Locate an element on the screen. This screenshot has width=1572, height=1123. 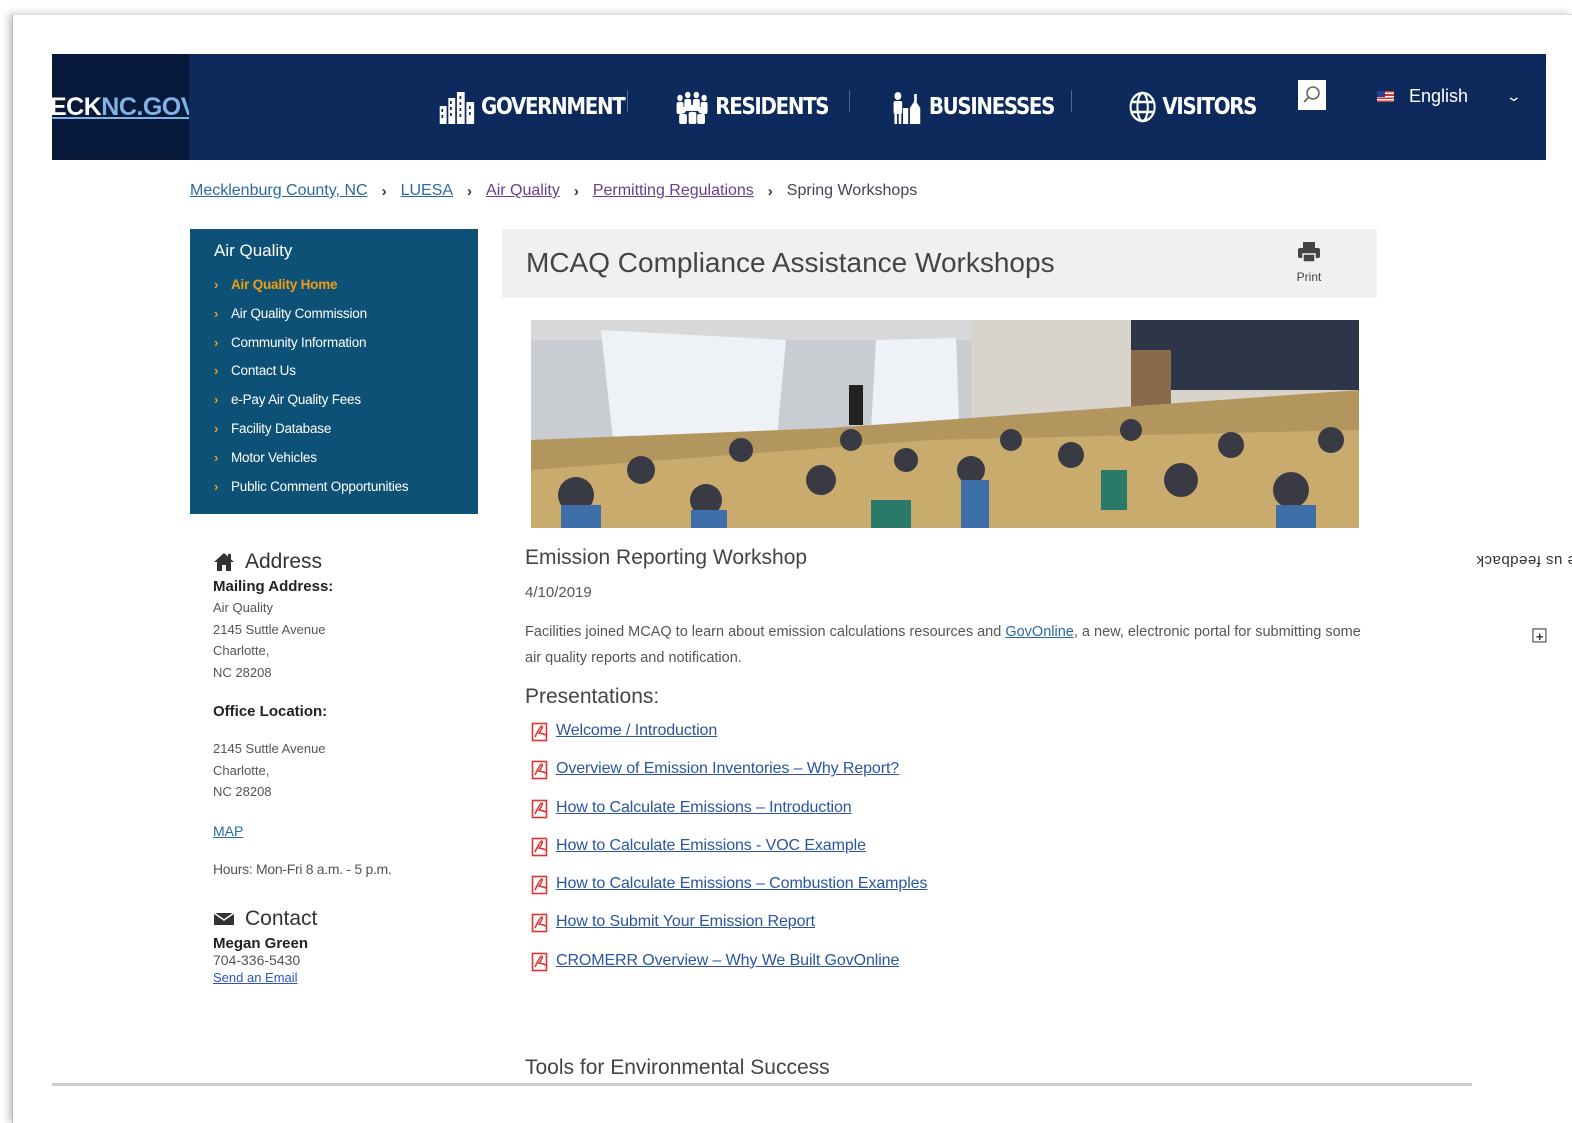
breadcrumb-link-luesa: LUESA is located at coordinates (427, 191).